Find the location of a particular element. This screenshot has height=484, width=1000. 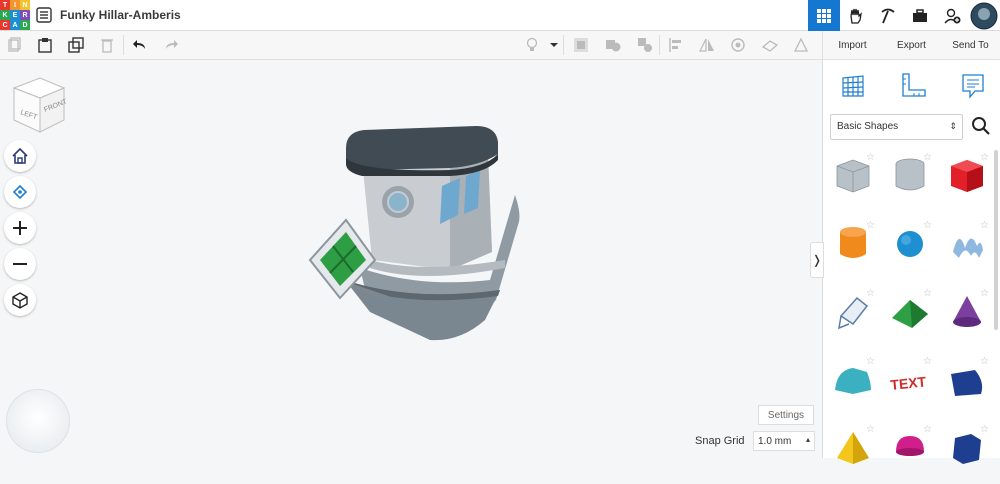

perspective-button is located at coordinates (20, 300).